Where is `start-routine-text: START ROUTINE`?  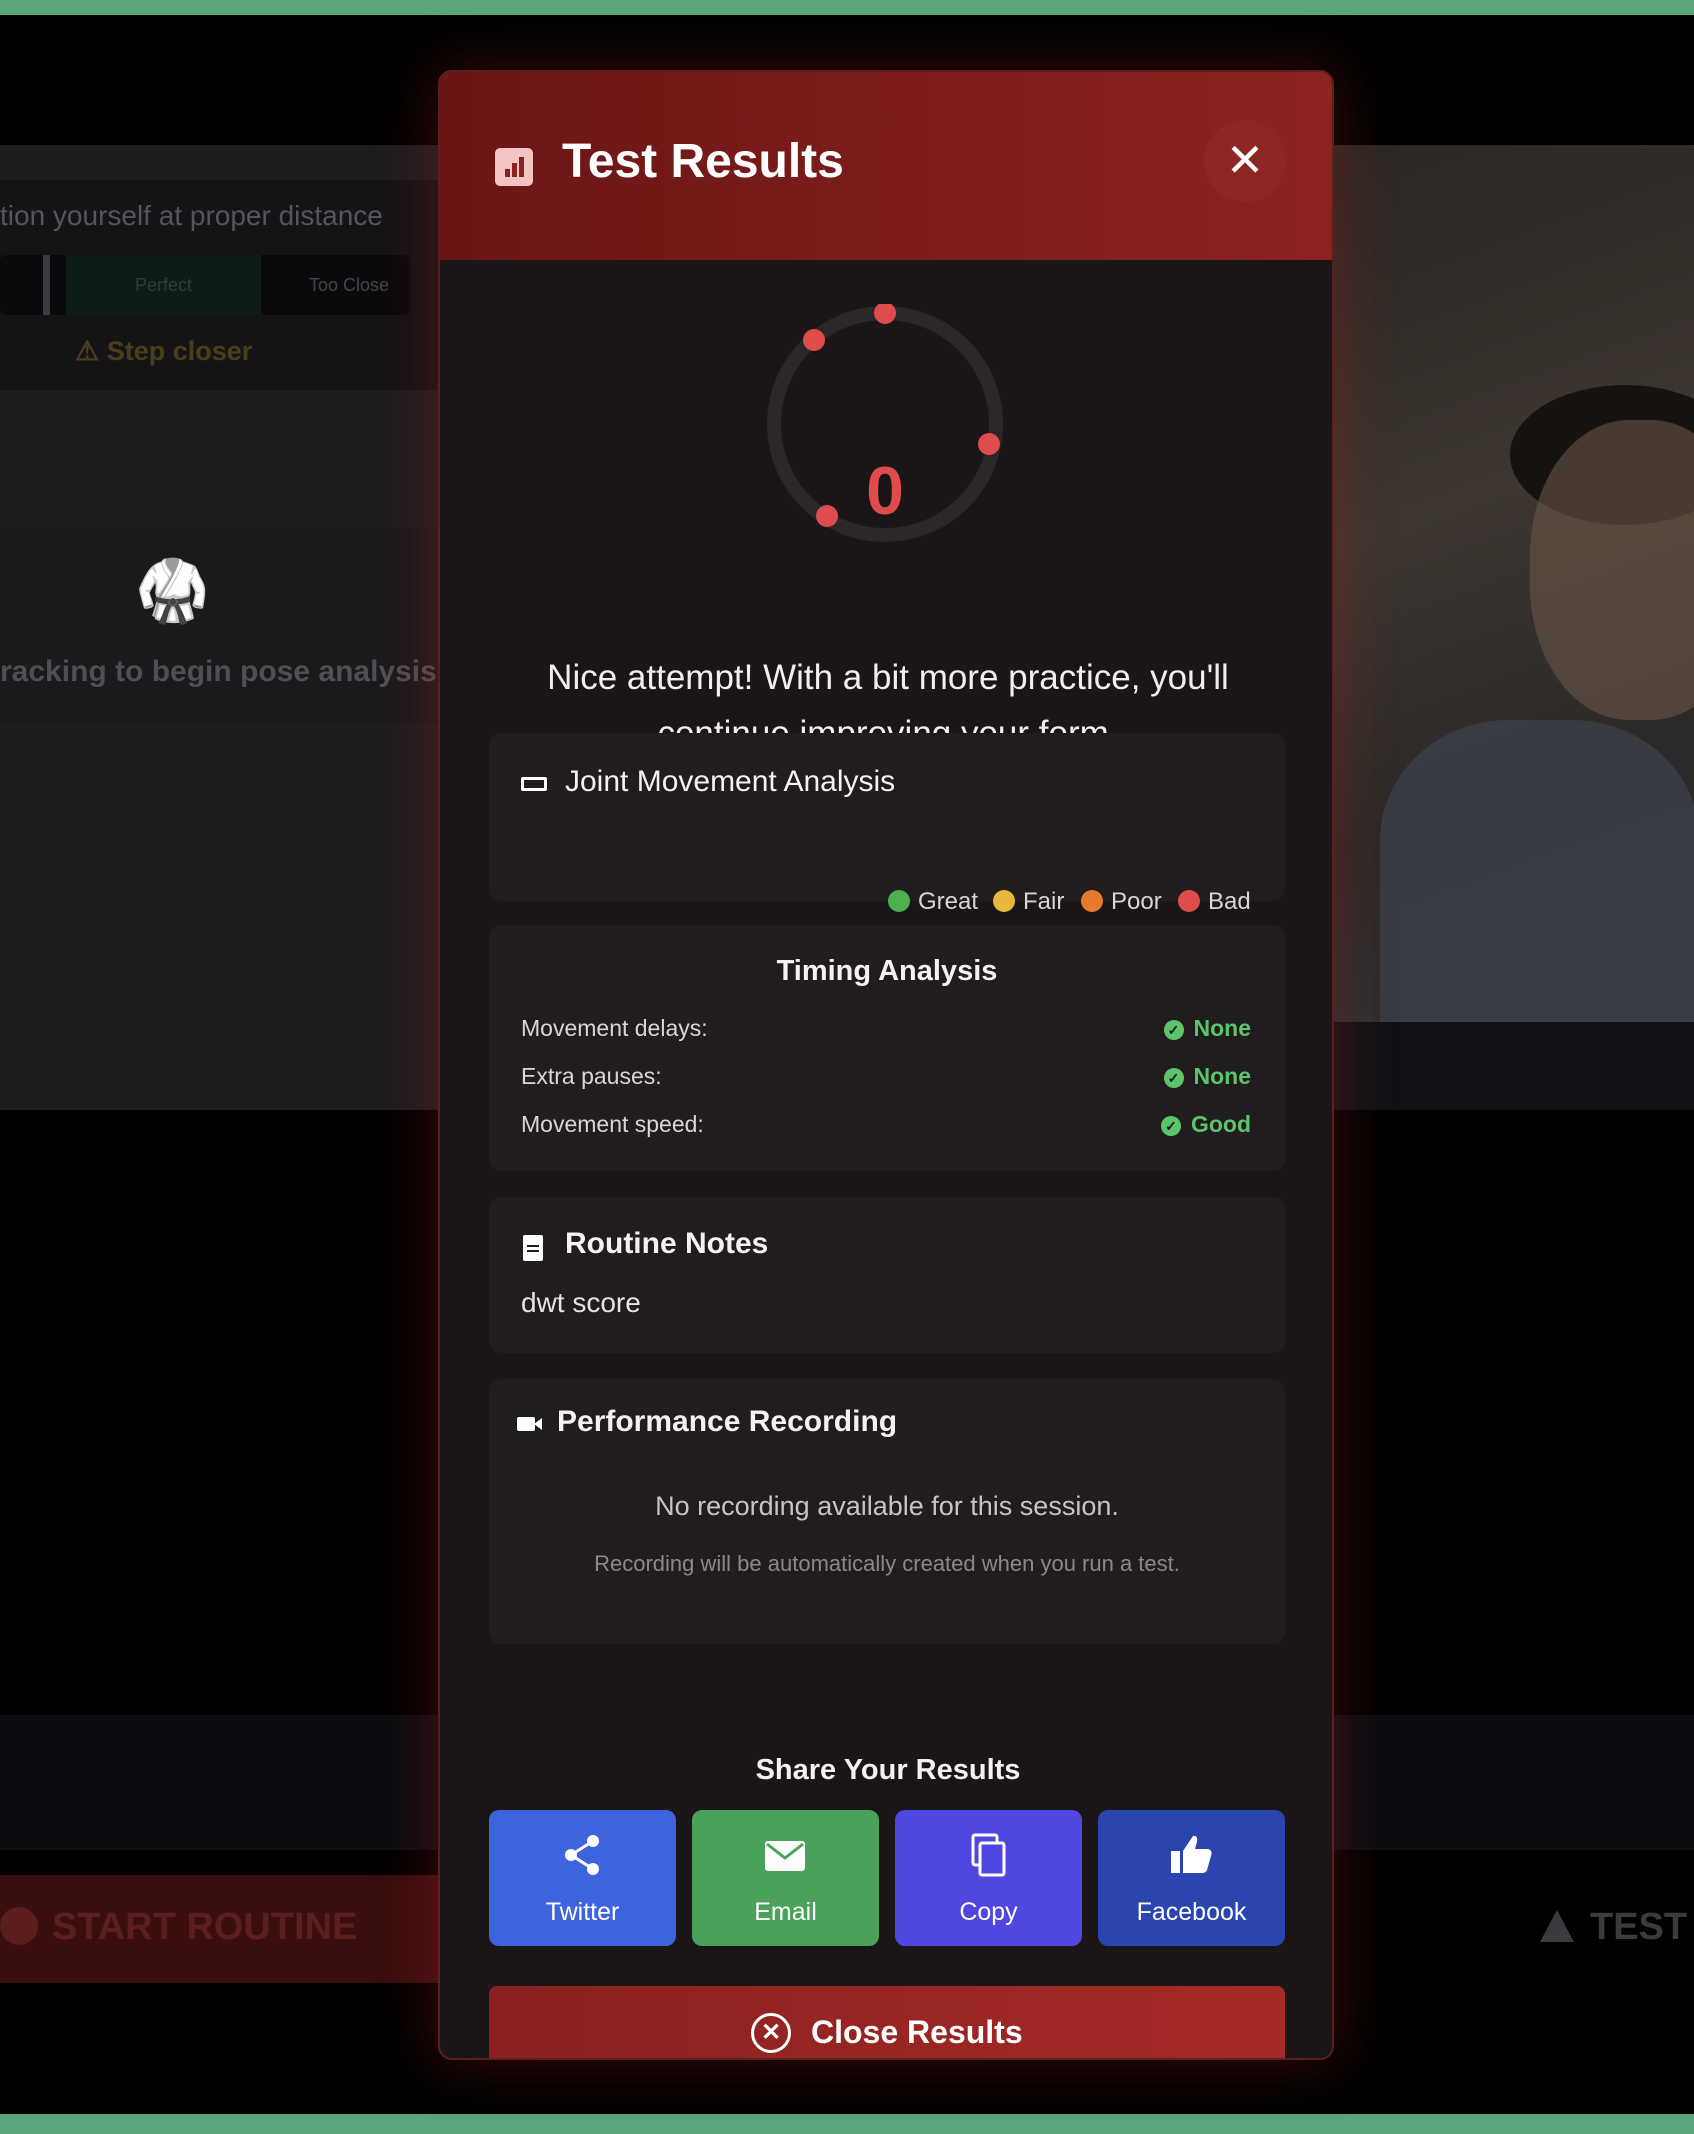
start-routine-text: START ROUTINE is located at coordinates (205, 1927).